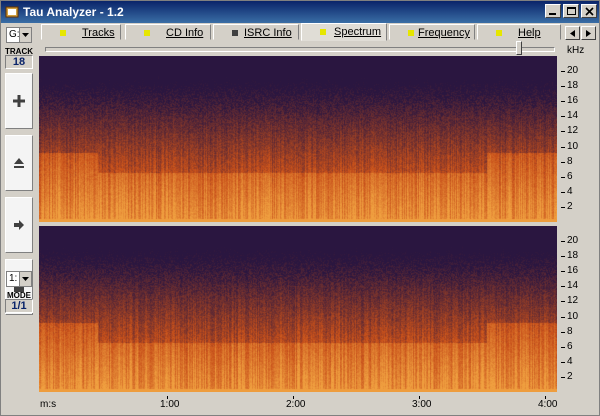 Image resolution: width=600 pixels, height=416 pixels. What do you see at coordinates (81, 32) in the screenshot?
I see `tab-tracks: Tracks` at bounding box center [81, 32].